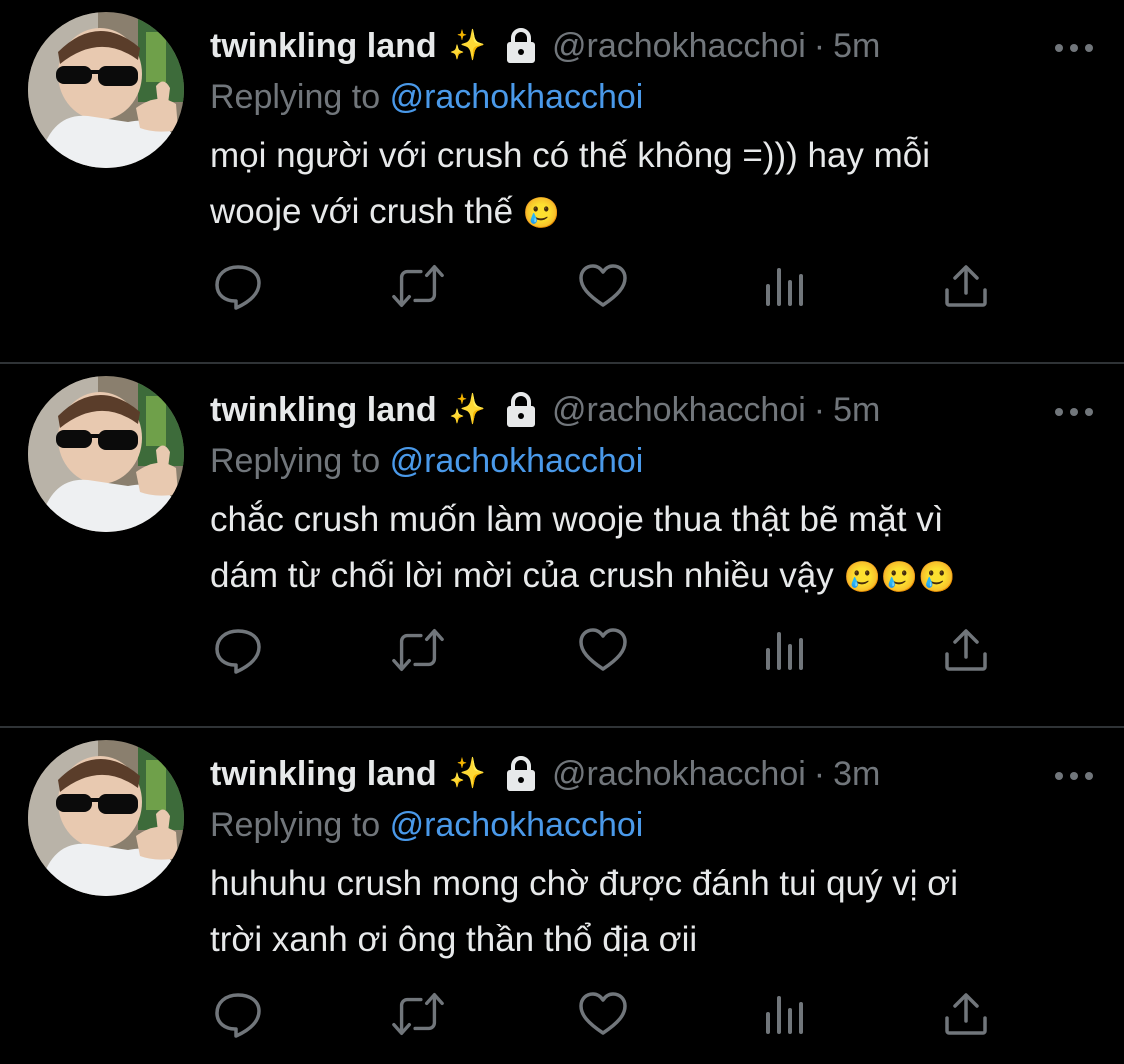 The width and height of the screenshot is (1124, 1064). What do you see at coordinates (640, 213) in the screenshot?
I see `tweet-text-line: wooje với crush thế 🥲` at bounding box center [640, 213].